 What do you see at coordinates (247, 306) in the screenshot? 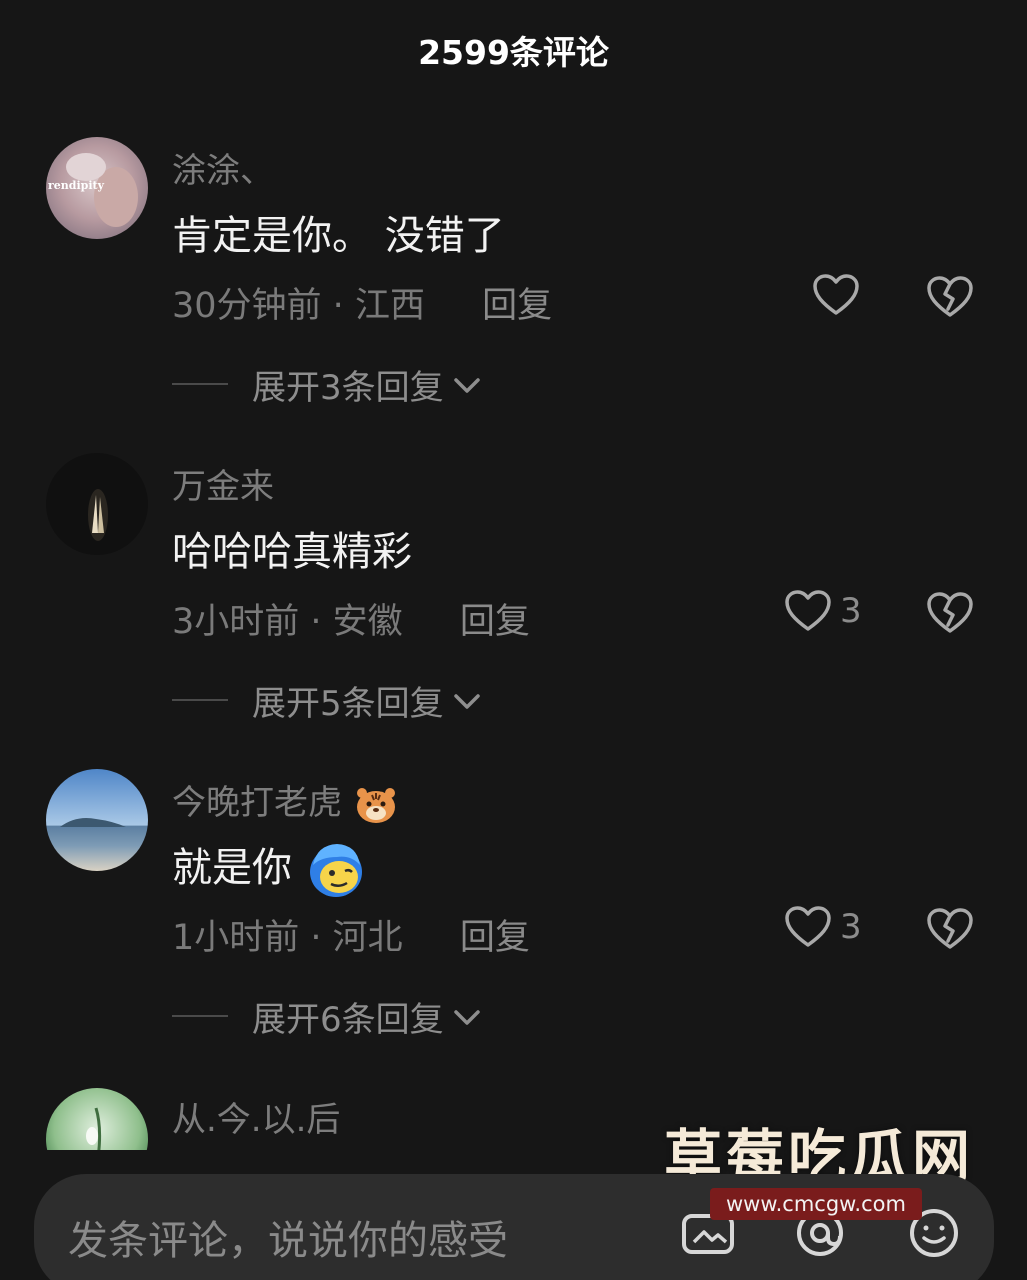
I see `comment-time: 30分钟前` at bounding box center [247, 306].